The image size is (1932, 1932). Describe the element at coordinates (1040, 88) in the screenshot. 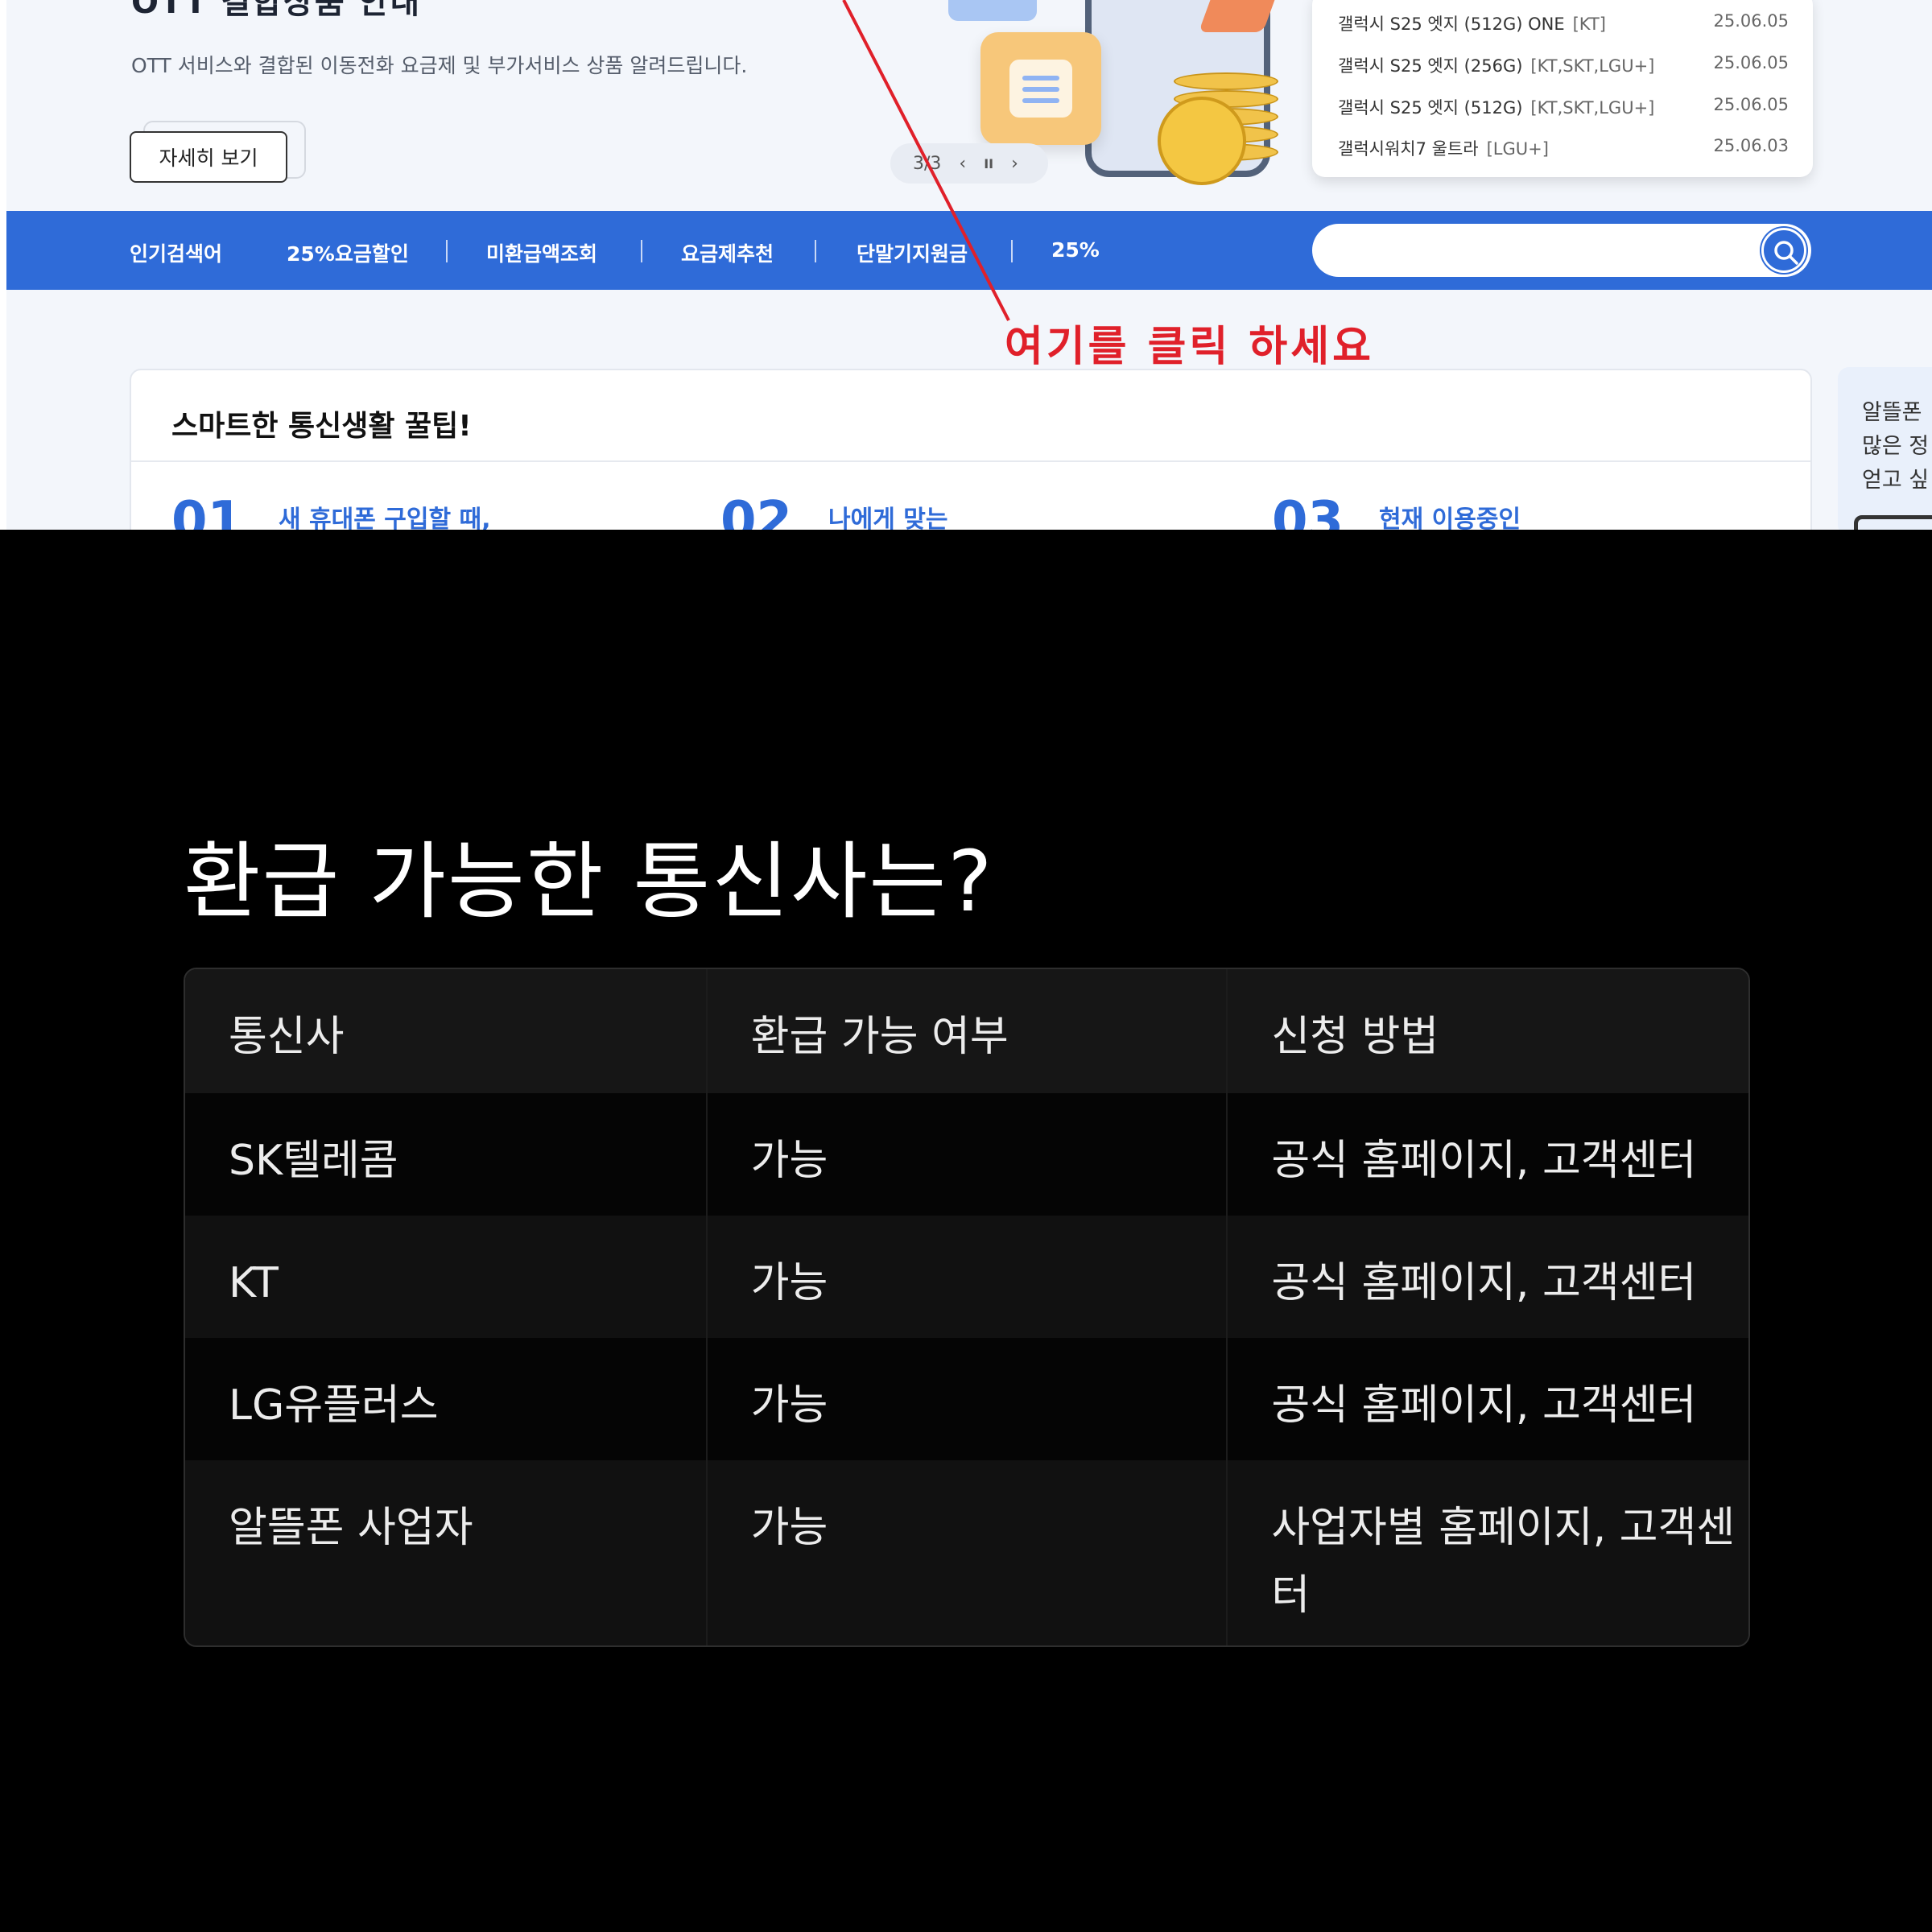

I see `document-card-illustration` at that location.